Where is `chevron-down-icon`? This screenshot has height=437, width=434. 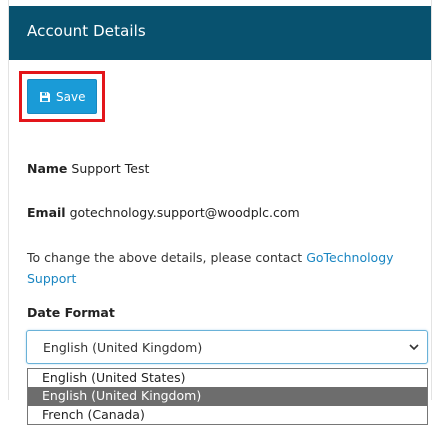
chevron-down-icon is located at coordinates (414, 347).